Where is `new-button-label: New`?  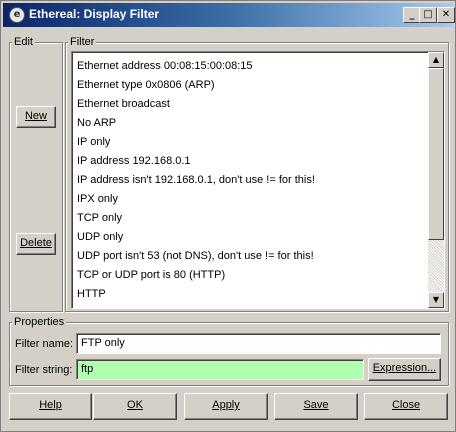
new-button-label: New is located at coordinates (35, 116).